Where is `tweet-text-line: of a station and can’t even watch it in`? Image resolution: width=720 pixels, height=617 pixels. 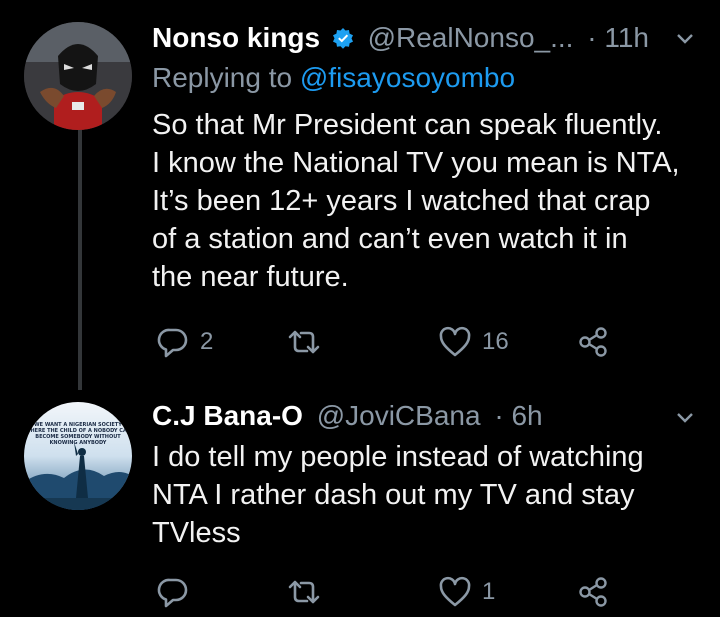
tweet-text-line: of a station and can’t even watch it in is located at coordinates (390, 239).